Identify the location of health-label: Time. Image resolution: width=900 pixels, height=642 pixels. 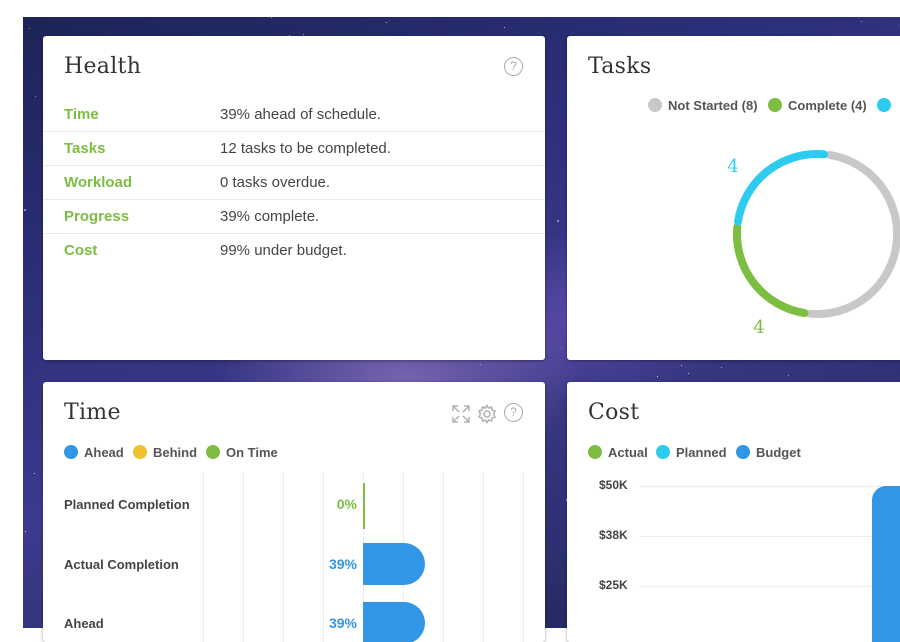
(81, 114).